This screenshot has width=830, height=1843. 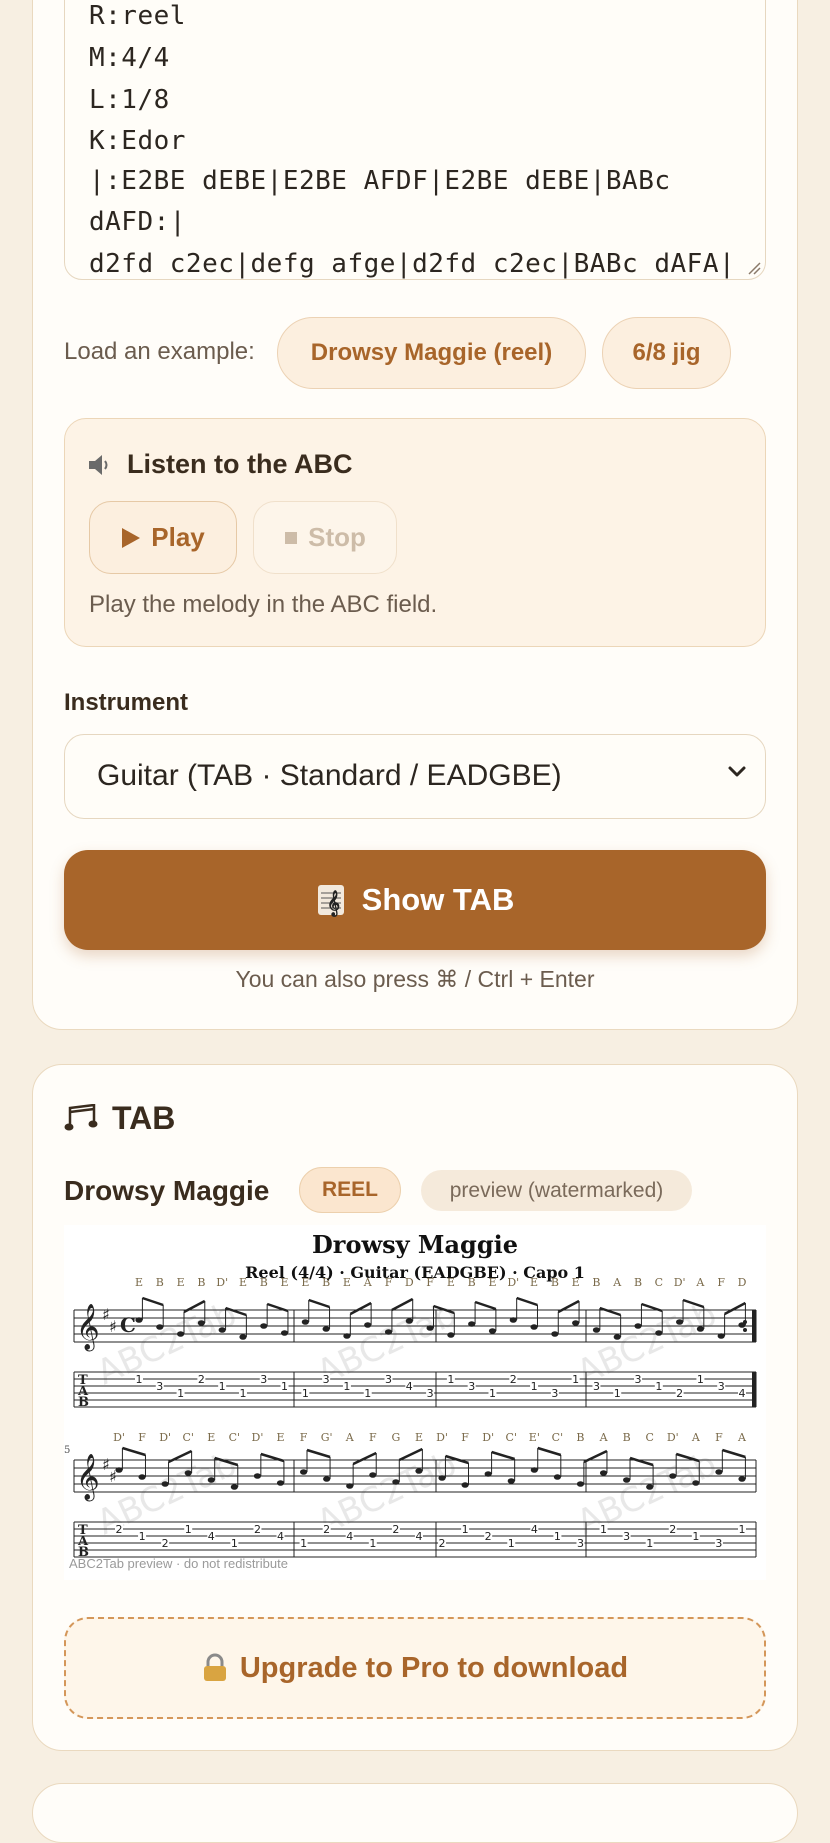 What do you see at coordinates (666, 353) in the screenshot?
I see `example-jig-button: 6/8 jig` at bounding box center [666, 353].